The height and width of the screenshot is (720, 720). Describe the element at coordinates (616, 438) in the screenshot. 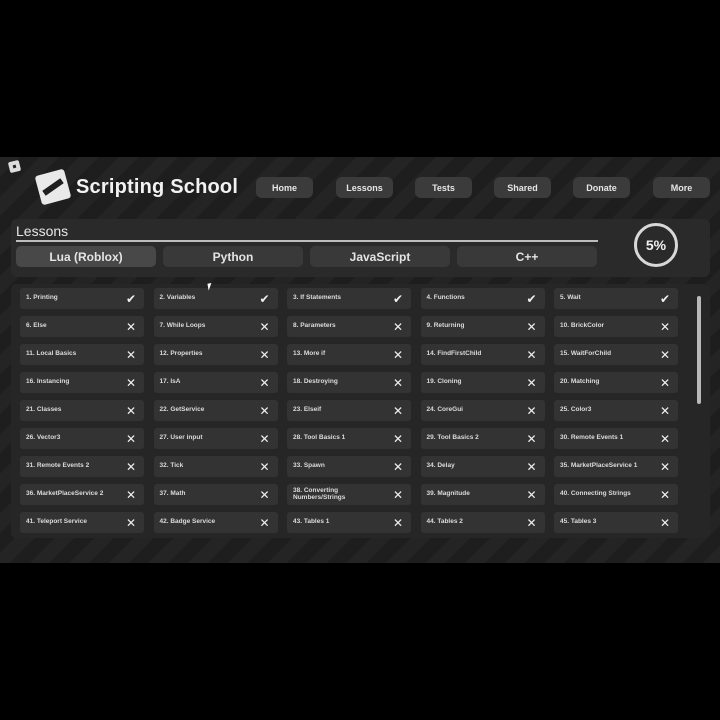

I see `lesson-card: 30. Remote Events 1 ✕` at that location.